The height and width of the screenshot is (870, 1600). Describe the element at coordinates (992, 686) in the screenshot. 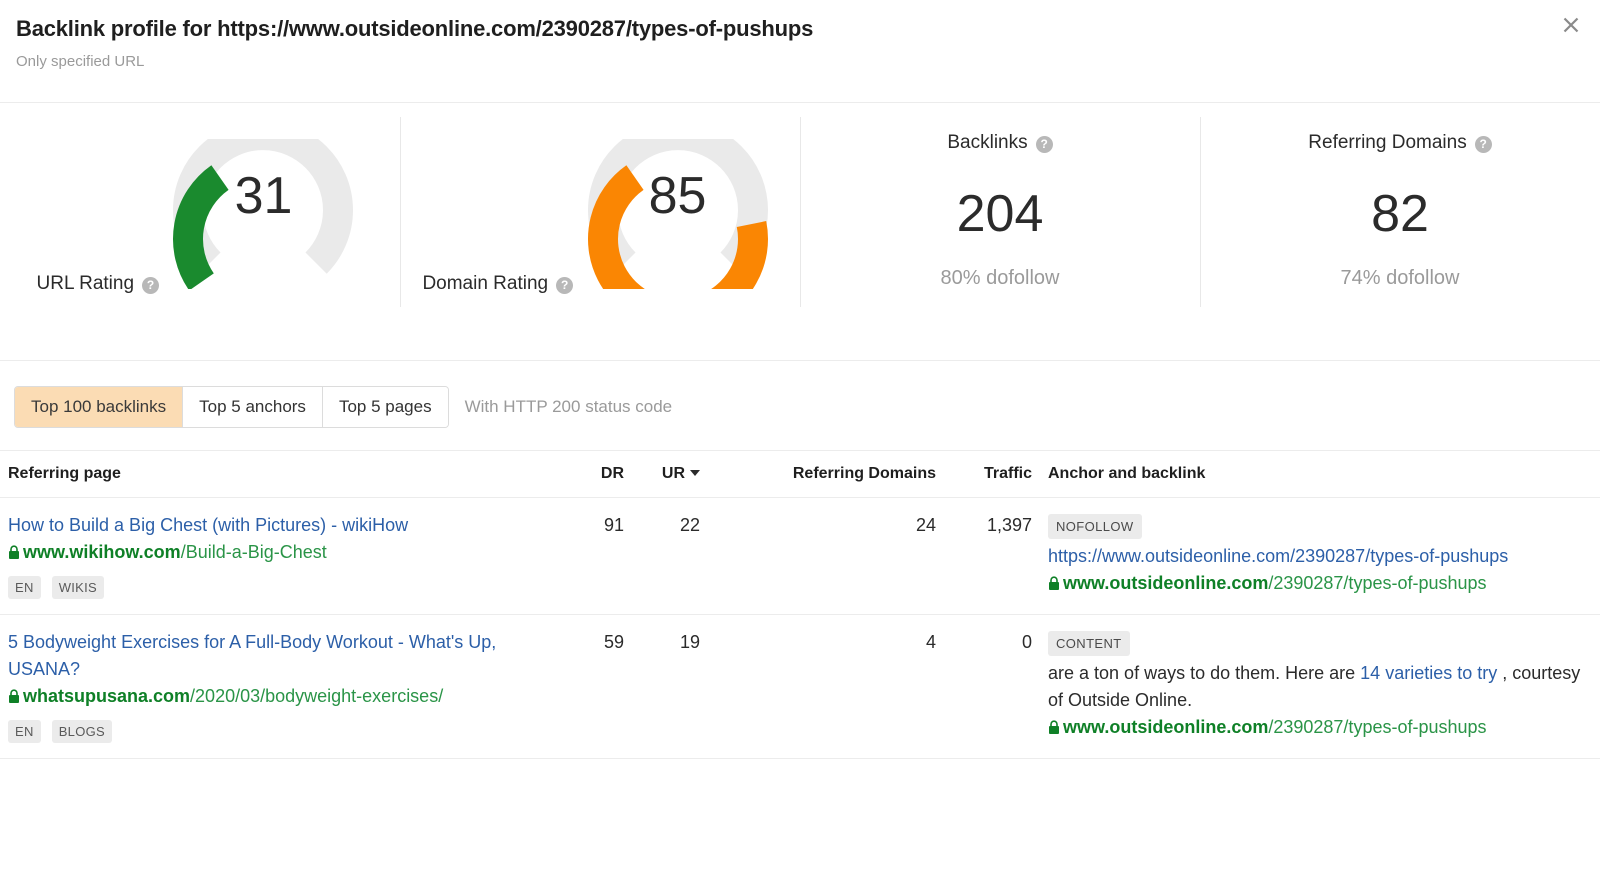

I see `cell-traffic: 0` at that location.